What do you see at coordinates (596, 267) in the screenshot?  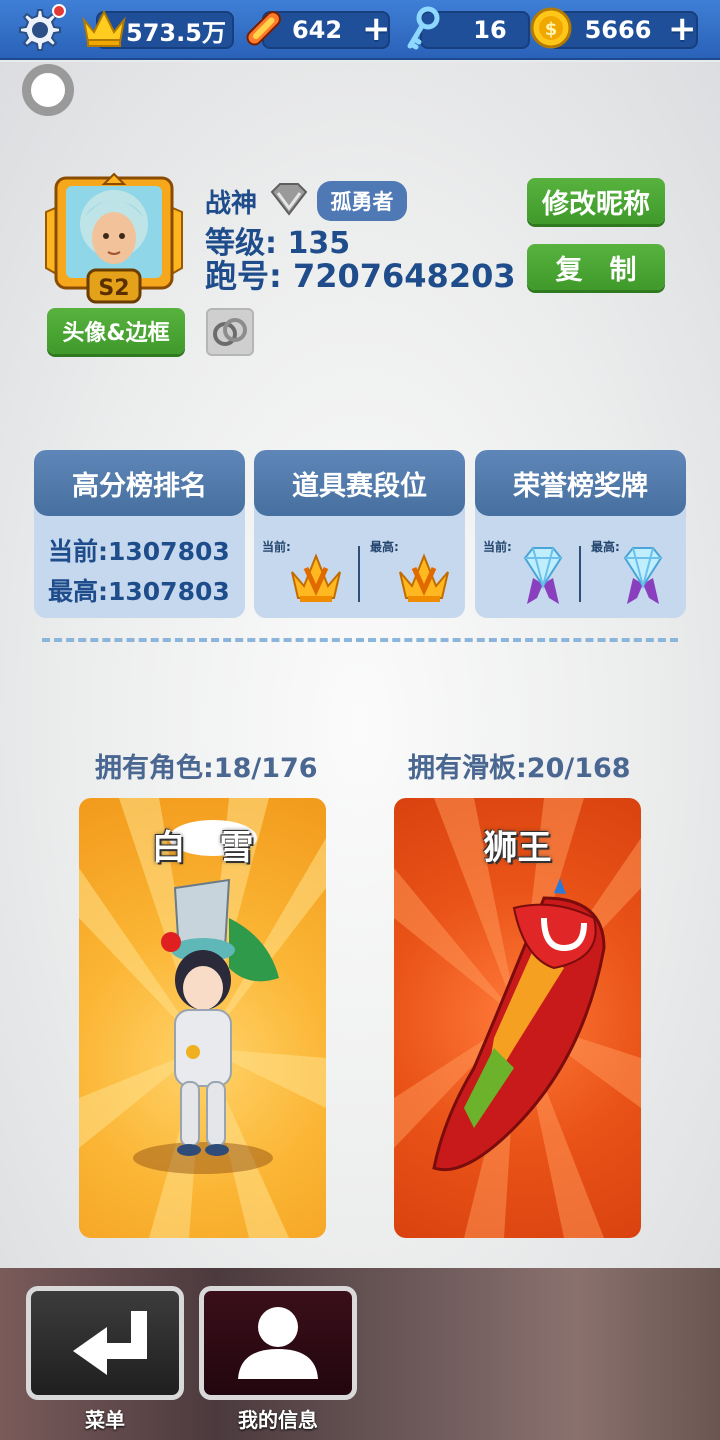 I see `copy-id-button: 复 制` at bounding box center [596, 267].